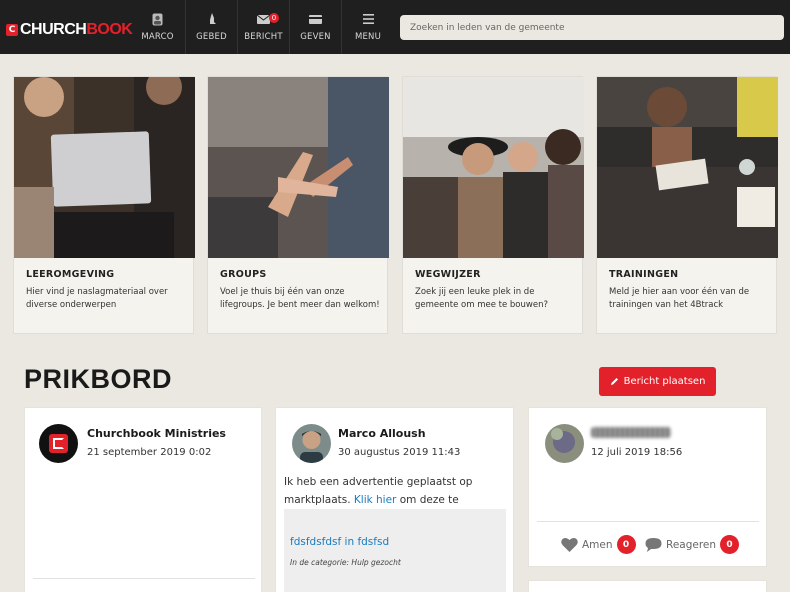 The height and width of the screenshot is (592, 790). Describe the element at coordinates (149, 452) in the screenshot. I see `post-date: 21 september 2019 0:02` at that location.